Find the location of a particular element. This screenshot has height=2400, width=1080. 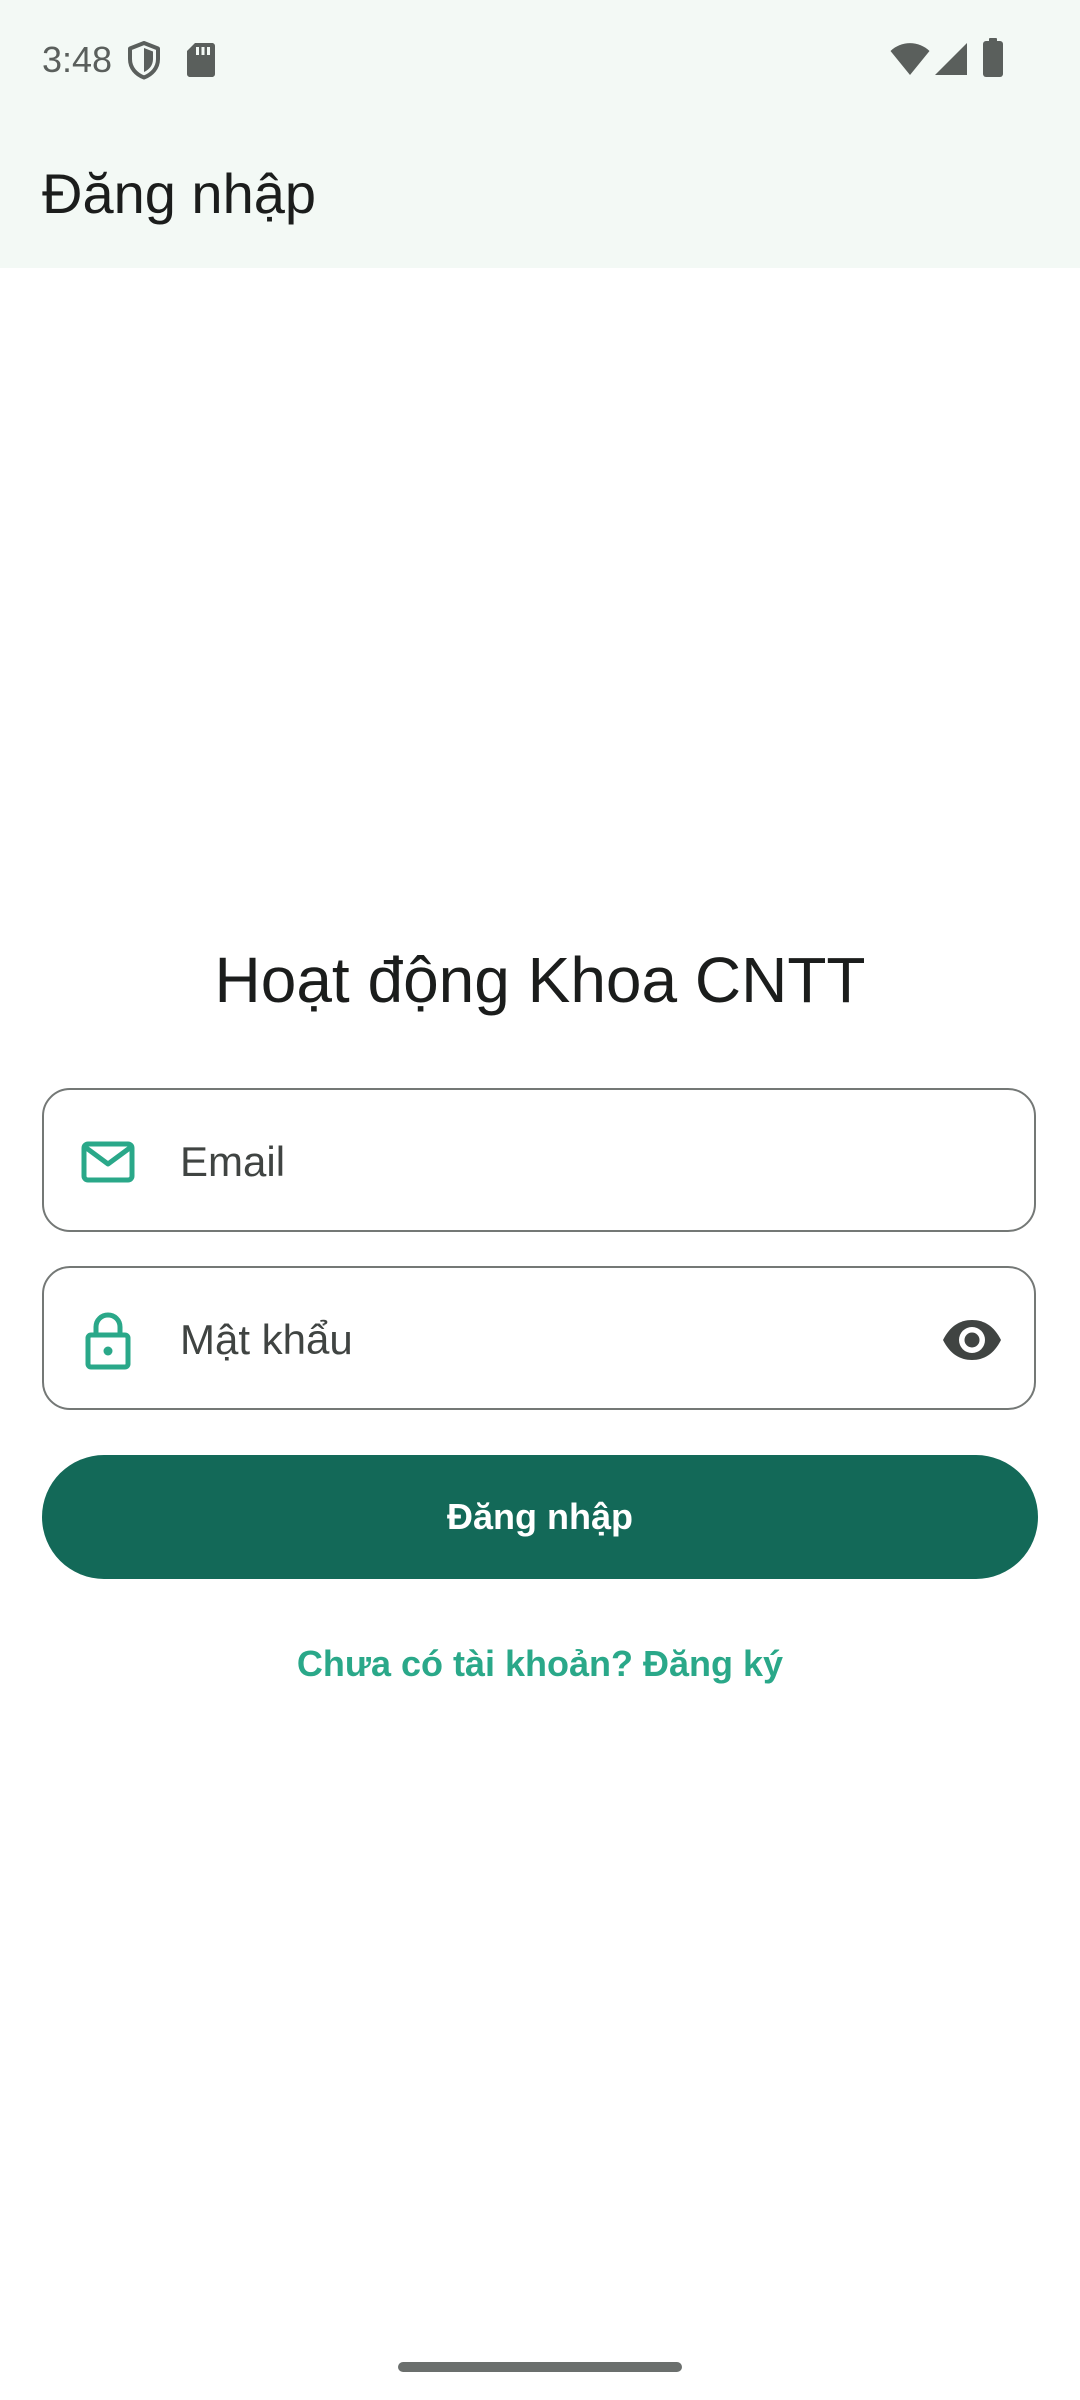

page-title: Đăng nhập is located at coordinates (179, 193).